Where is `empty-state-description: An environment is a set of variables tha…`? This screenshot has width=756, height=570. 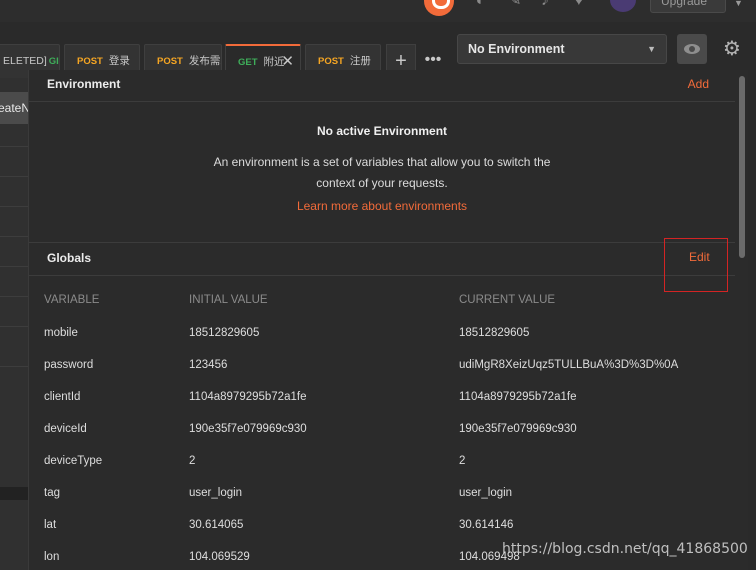 empty-state-description: An environment is a set of variables tha… is located at coordinates (382, 172).